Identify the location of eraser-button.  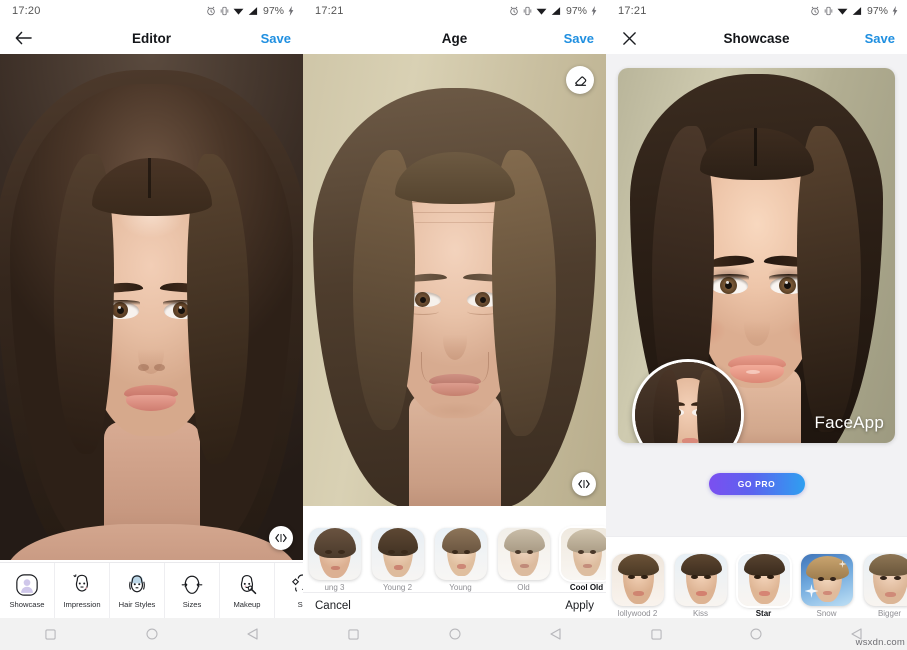
(580, 80).